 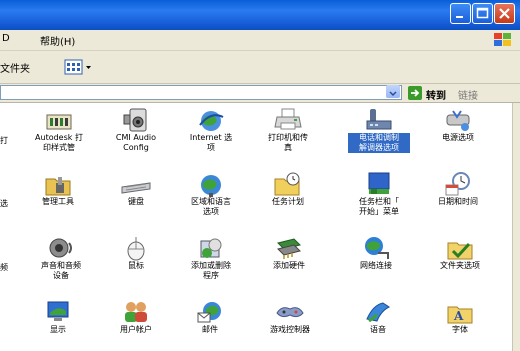 I want to click on scheduled-tasks-item: 任务计划, so click(x=288, y=189).